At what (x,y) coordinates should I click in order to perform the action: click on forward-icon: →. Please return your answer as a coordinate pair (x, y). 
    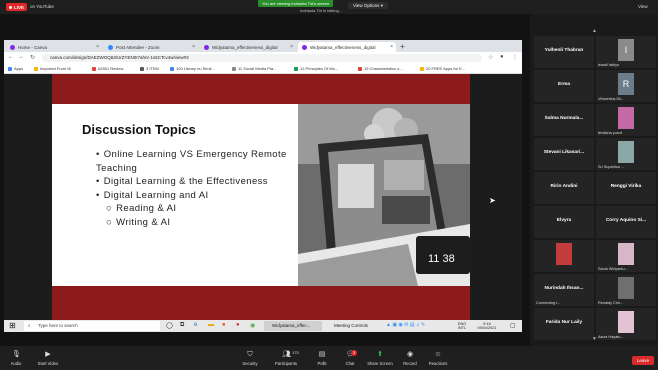
    Looking at the image, I should click on (21, 57).